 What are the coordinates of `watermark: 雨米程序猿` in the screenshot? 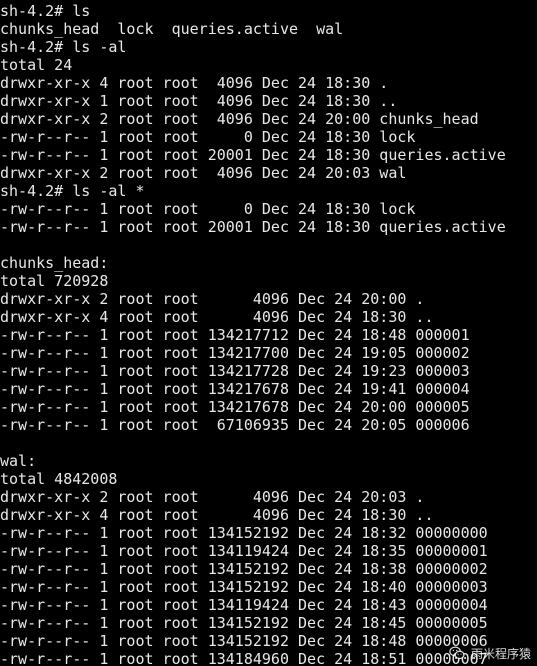 It's located at (489, 653).